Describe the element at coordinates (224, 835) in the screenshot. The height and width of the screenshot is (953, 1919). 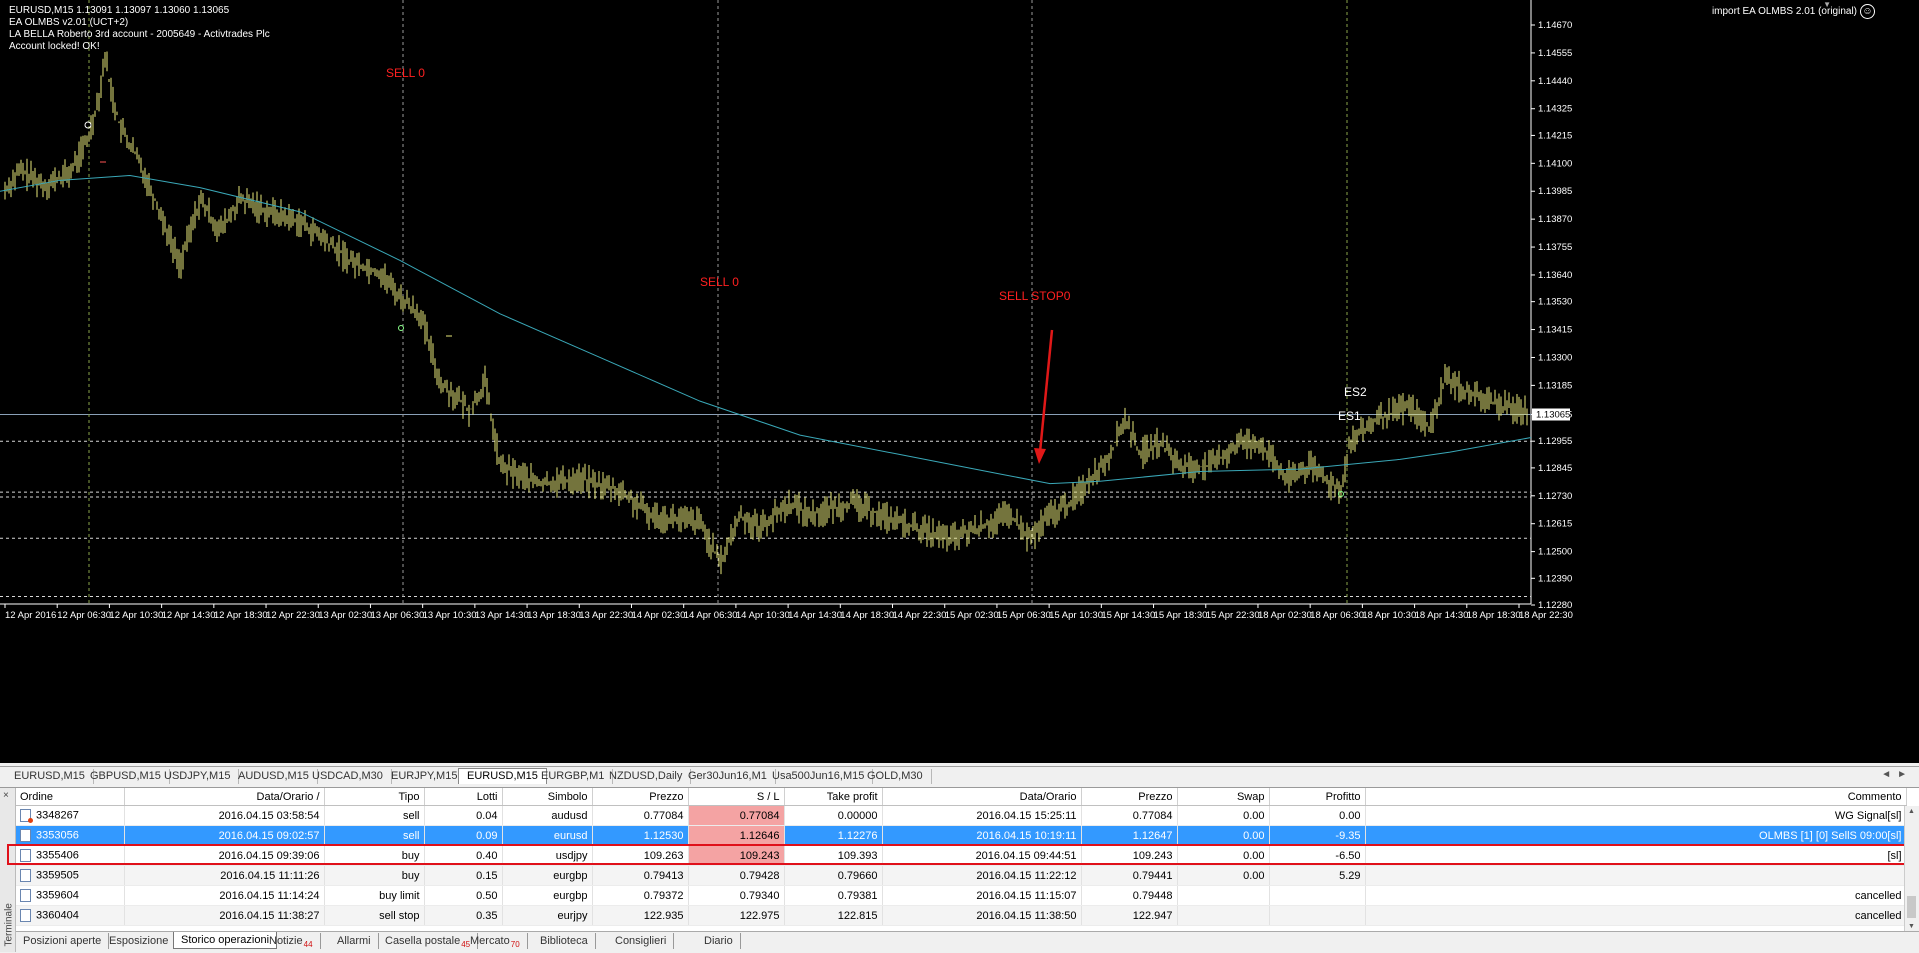
I see `cell-data-orario: 2016.04.15 09:02:57` at that location.